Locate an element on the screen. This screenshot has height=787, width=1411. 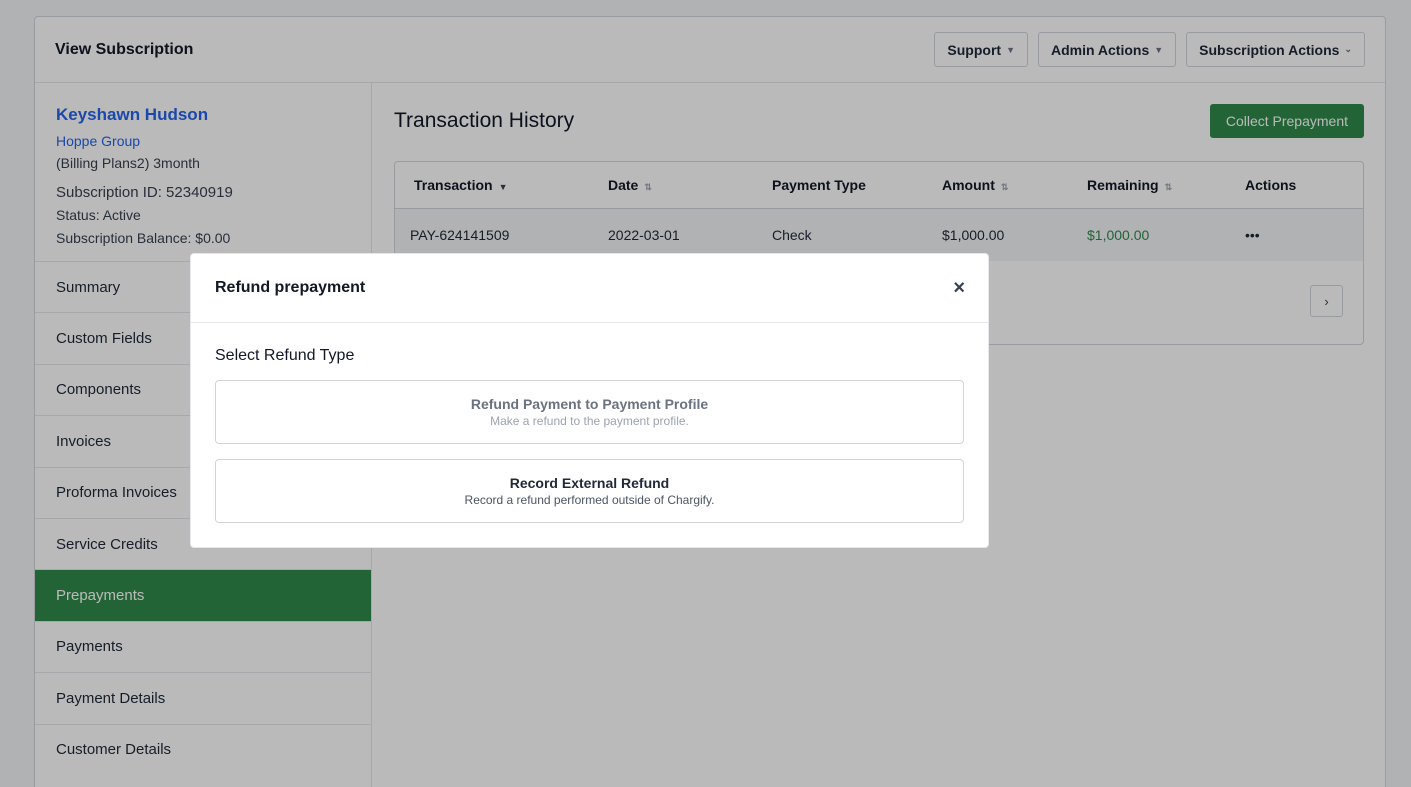
option-title: Record External Refund is located at coordinates (589, 483).